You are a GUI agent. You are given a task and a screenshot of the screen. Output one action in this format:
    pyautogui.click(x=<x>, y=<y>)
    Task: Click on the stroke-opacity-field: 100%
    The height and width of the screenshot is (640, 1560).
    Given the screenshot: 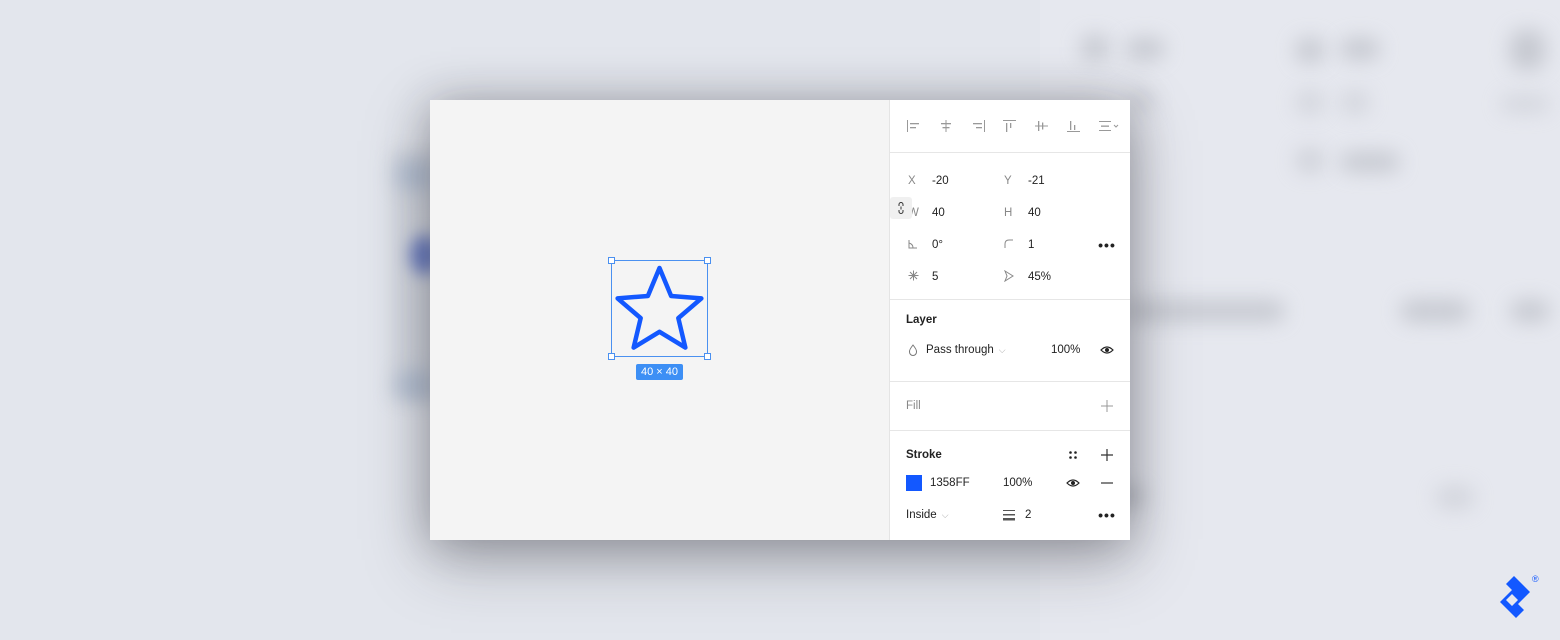 What is the action you would take?
    pyautogui.click(x=1017, y=483)
    